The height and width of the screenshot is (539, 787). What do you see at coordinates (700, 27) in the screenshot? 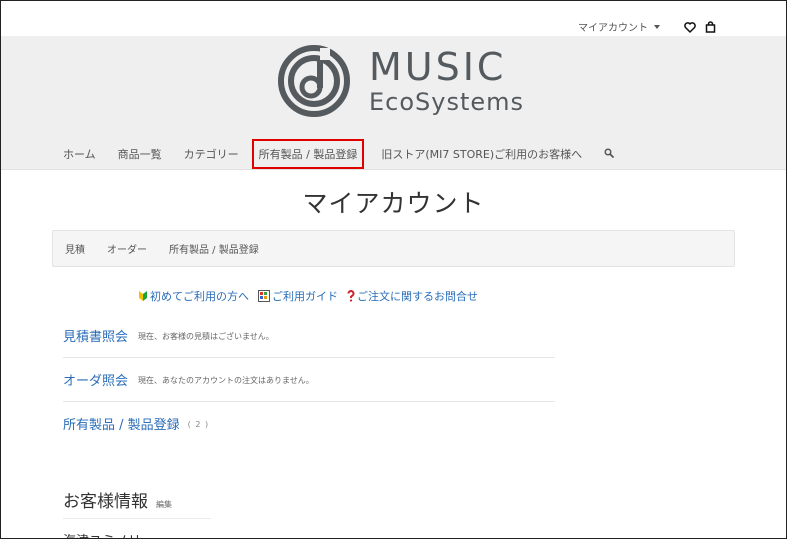
I see `top-icons` at bounding box center [700, 27].